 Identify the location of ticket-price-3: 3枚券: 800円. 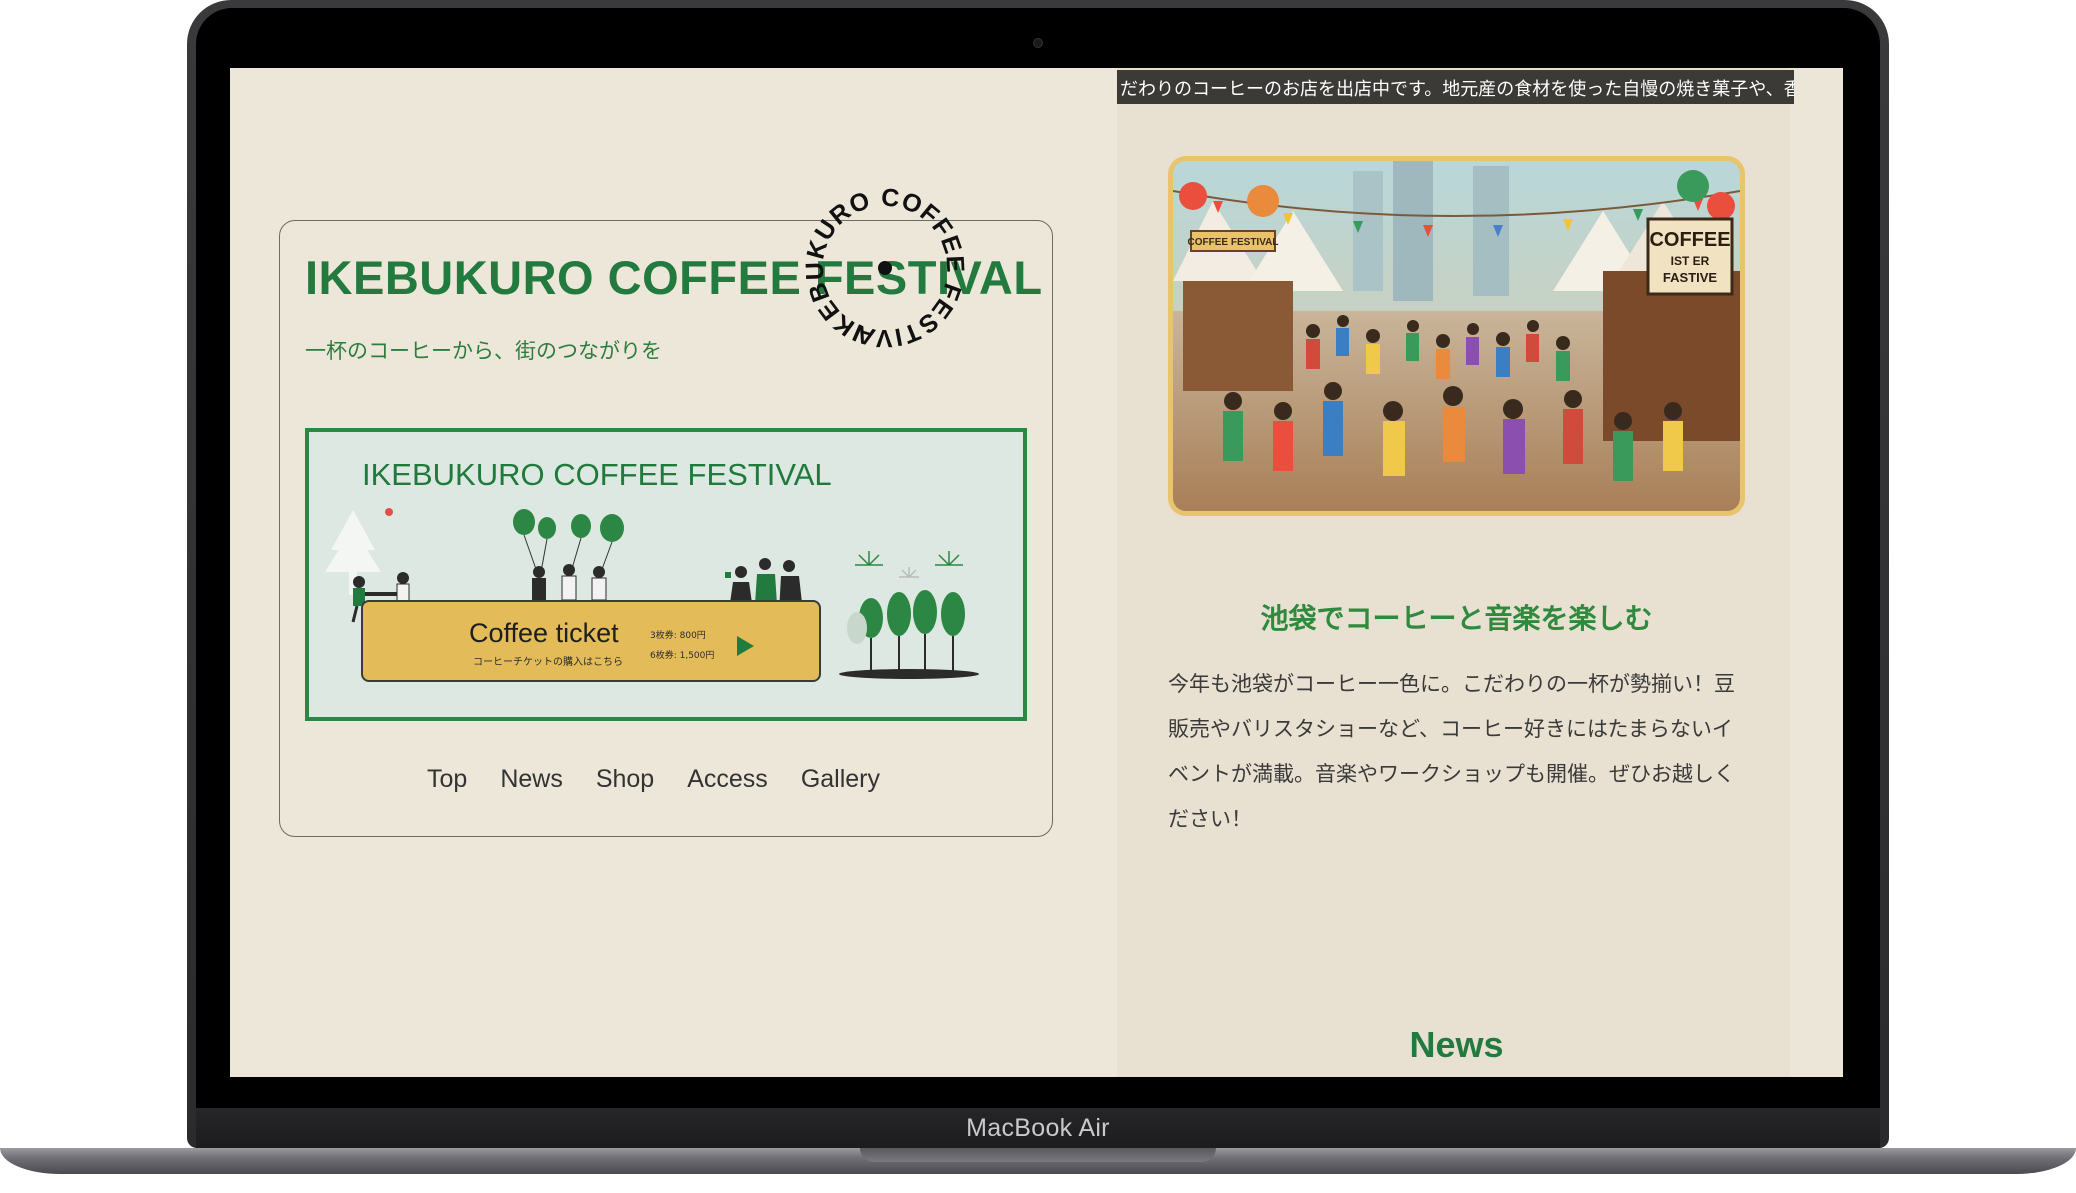
(678, 636).